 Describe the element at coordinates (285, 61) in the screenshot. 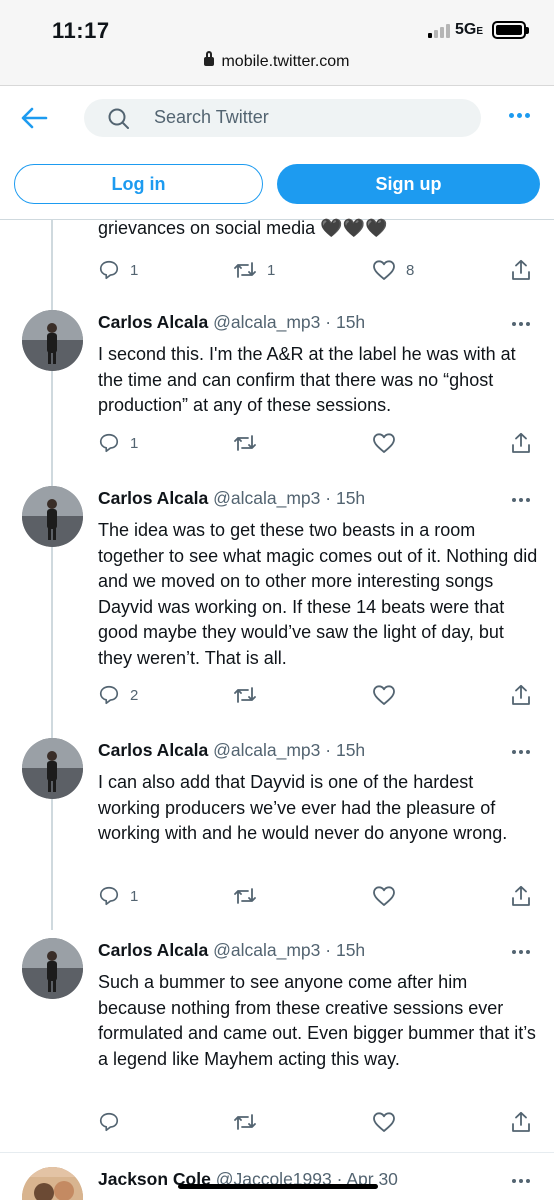

I see `url-text: mobile.twitter.com` at that location.